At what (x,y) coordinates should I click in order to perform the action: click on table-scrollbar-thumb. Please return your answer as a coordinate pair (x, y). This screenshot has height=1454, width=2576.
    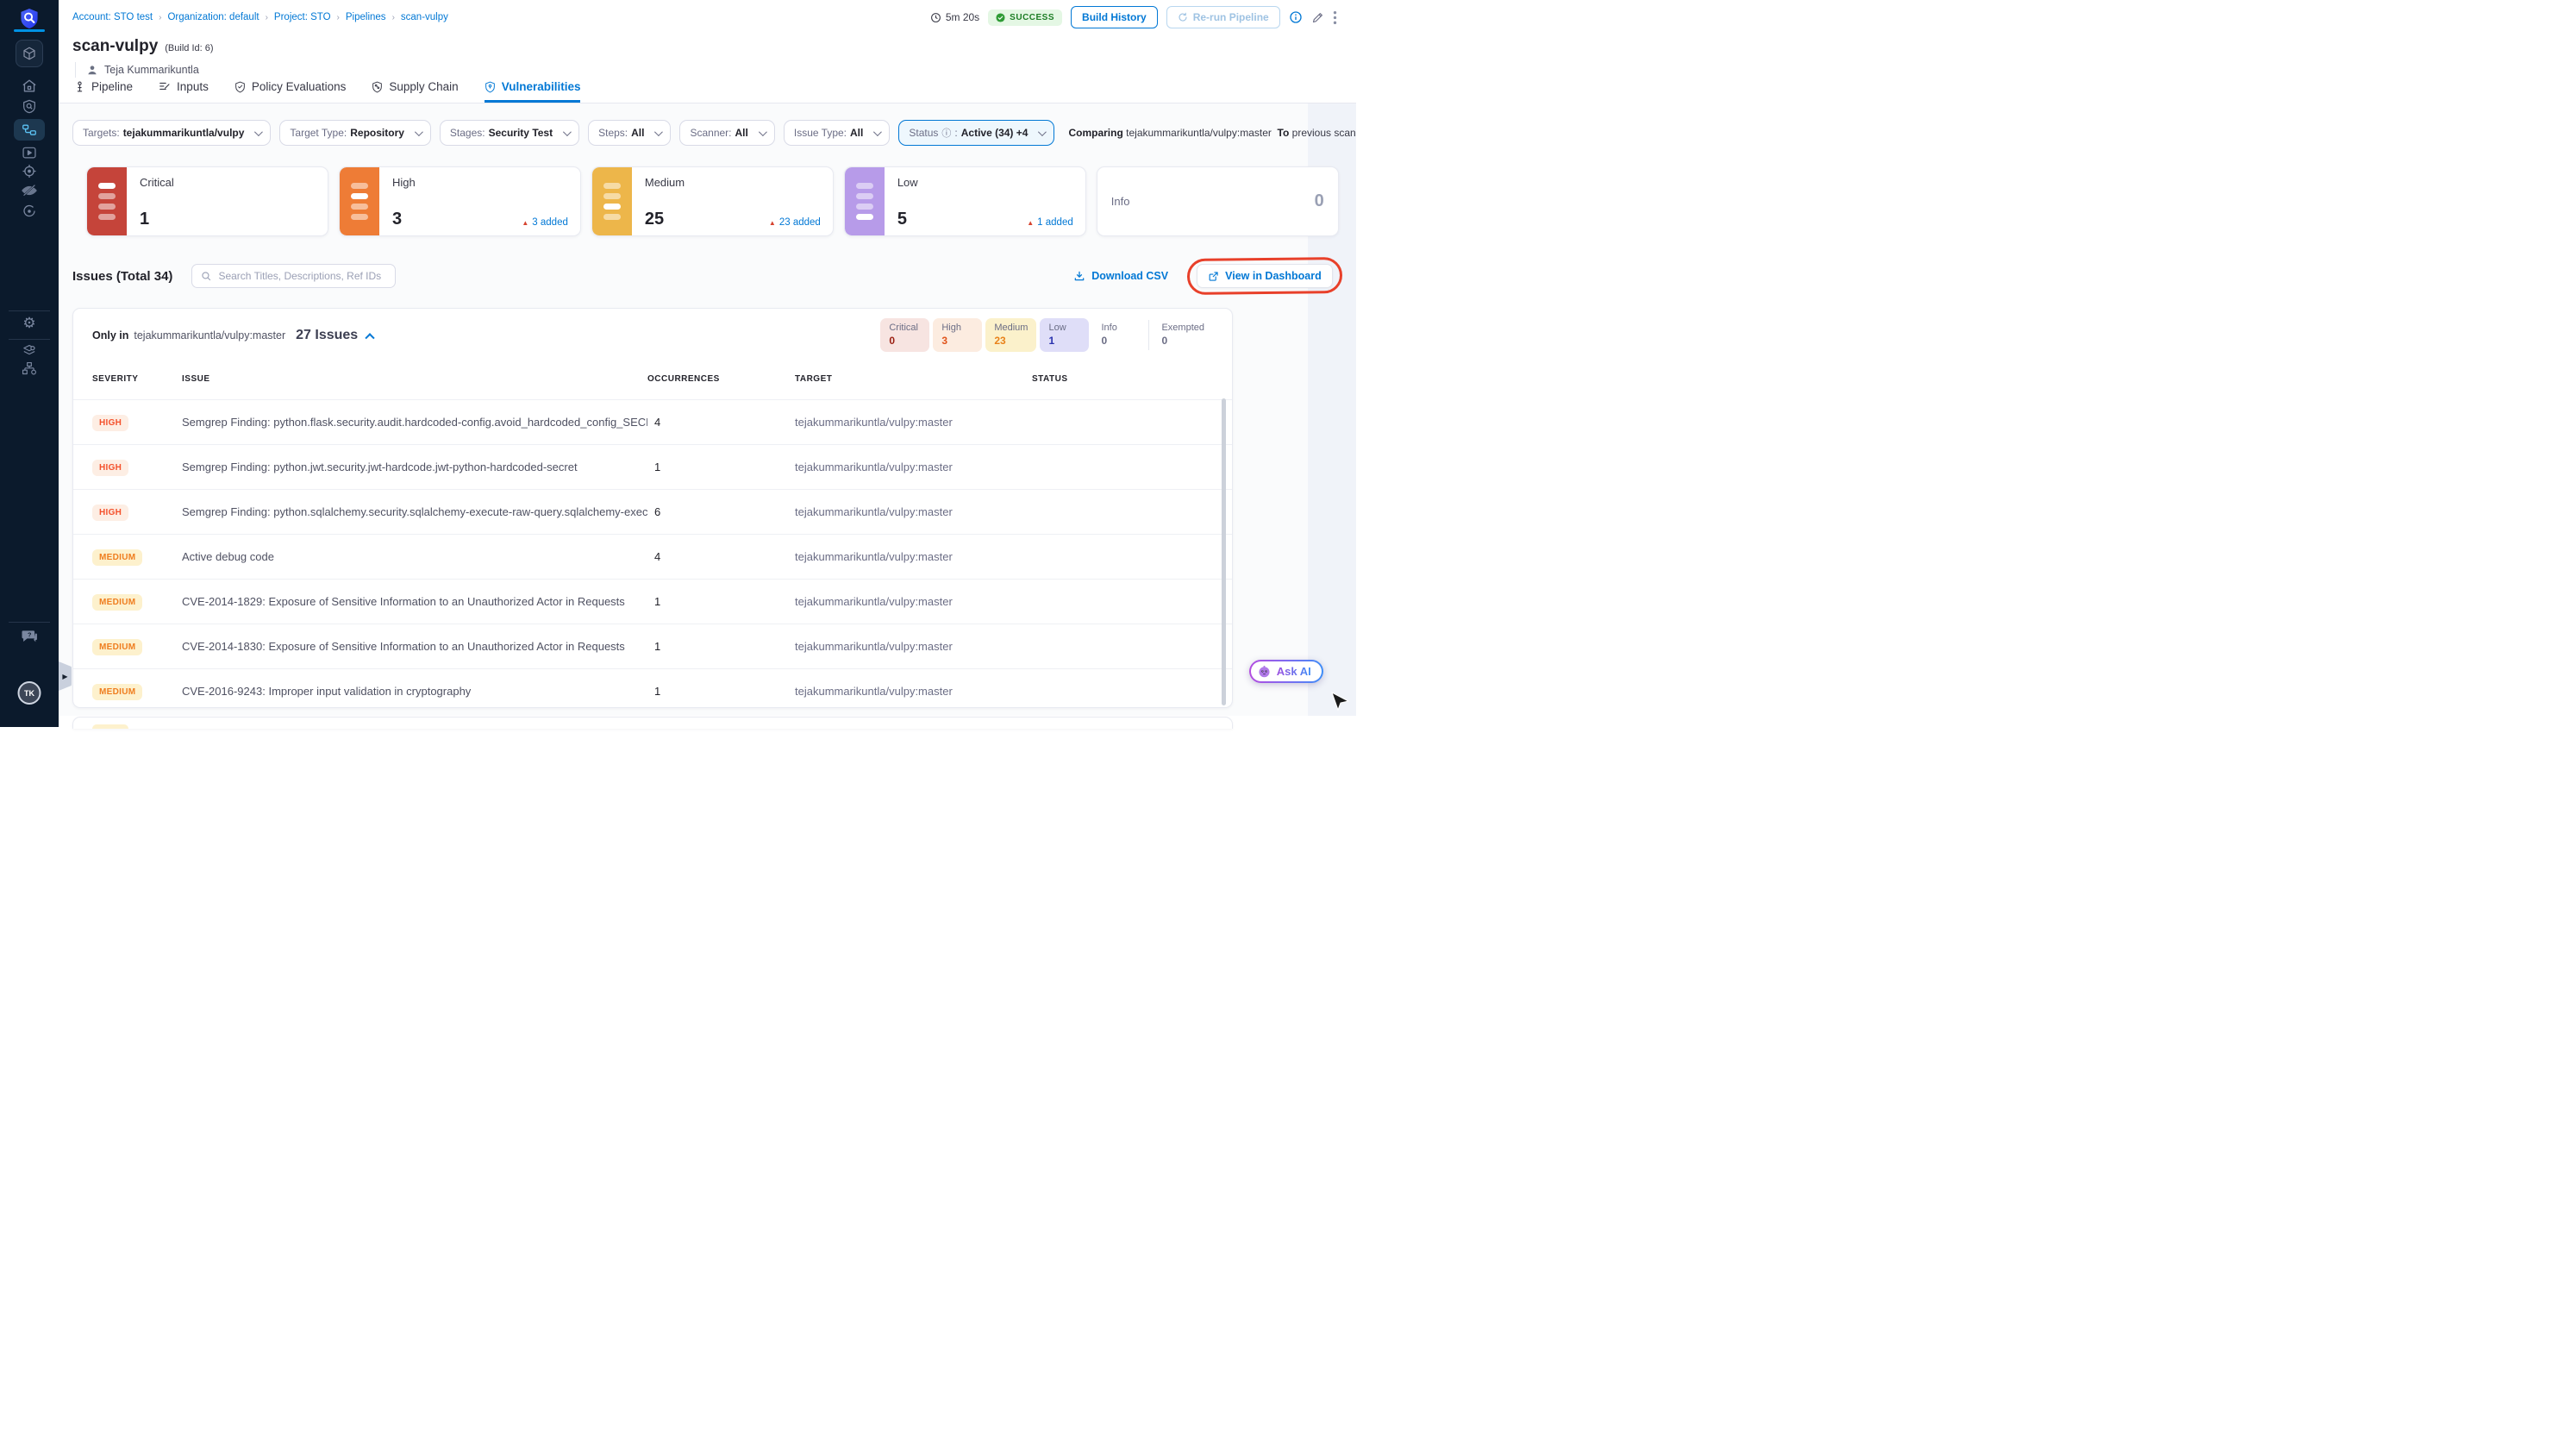
    Looking at the image, I should click on (1224, 551).